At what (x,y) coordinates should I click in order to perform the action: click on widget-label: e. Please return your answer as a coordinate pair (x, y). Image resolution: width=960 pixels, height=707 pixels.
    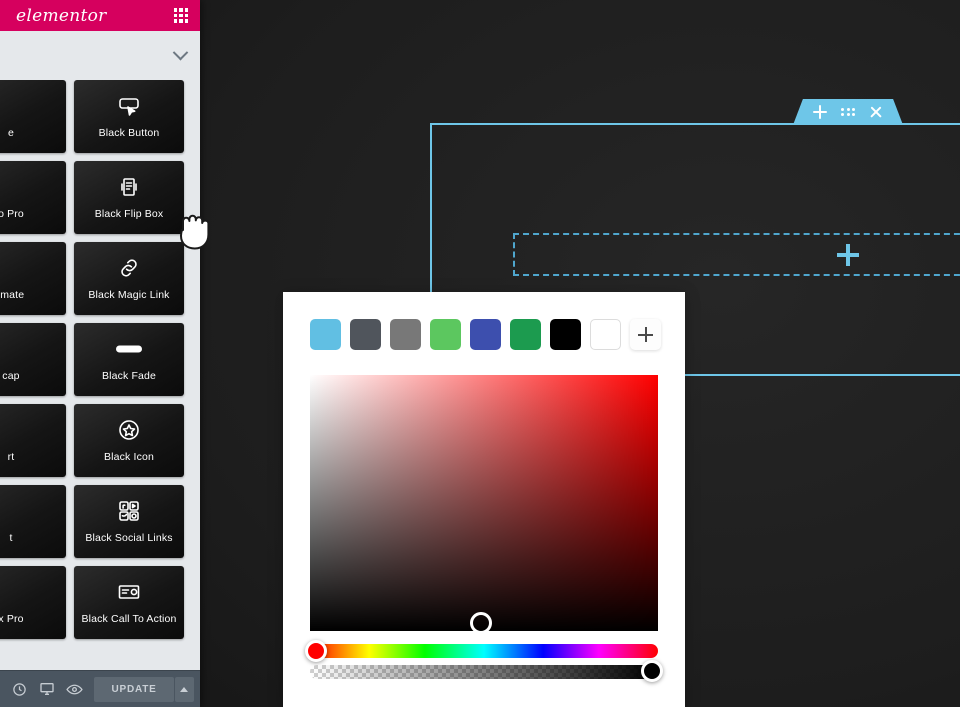
    Looking at the image, I should click on (11, 132).